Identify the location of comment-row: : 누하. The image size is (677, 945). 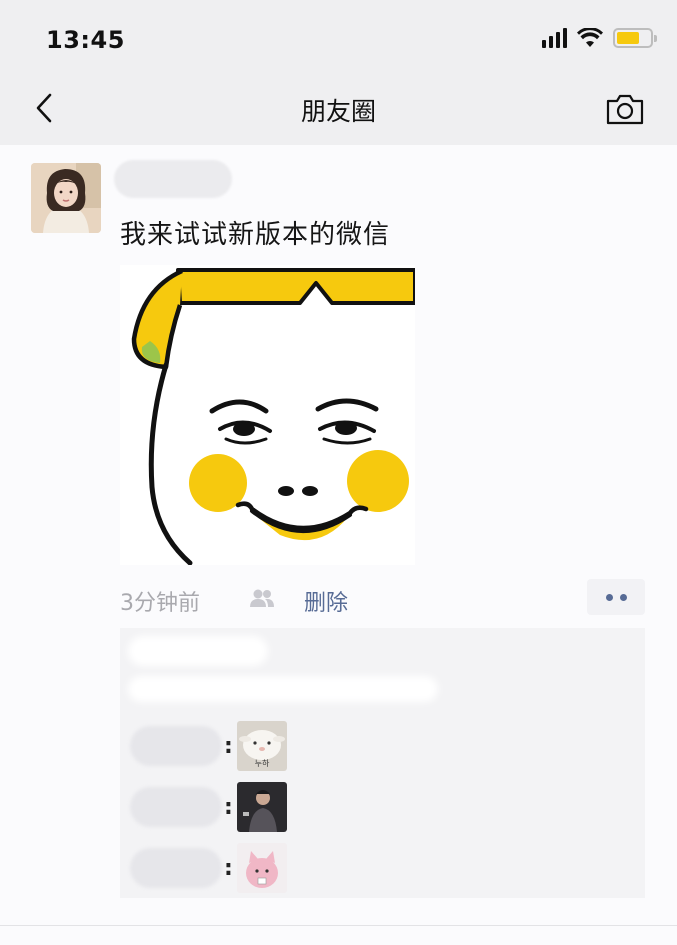
(208, 746).